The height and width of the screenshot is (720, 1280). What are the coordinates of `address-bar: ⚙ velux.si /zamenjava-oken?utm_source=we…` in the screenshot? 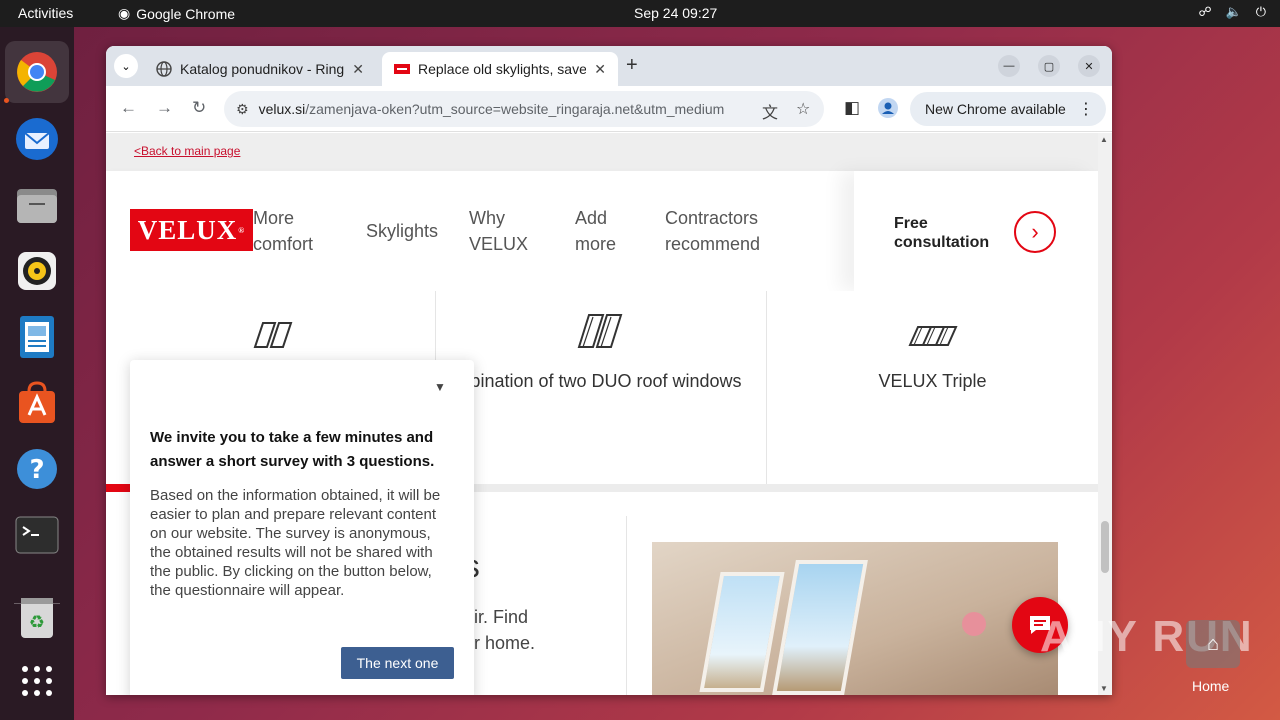 It's located at (524, 109).